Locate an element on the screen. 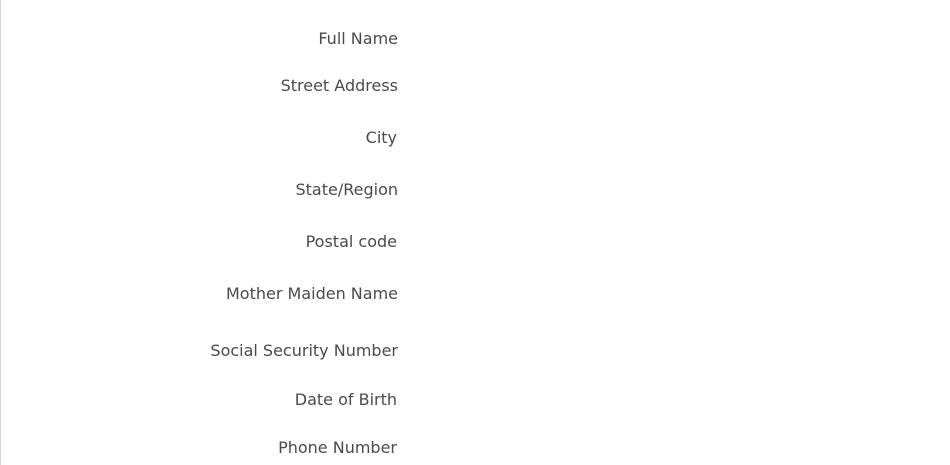  mother-maiden-name-input is located at coordinates (666, 294).